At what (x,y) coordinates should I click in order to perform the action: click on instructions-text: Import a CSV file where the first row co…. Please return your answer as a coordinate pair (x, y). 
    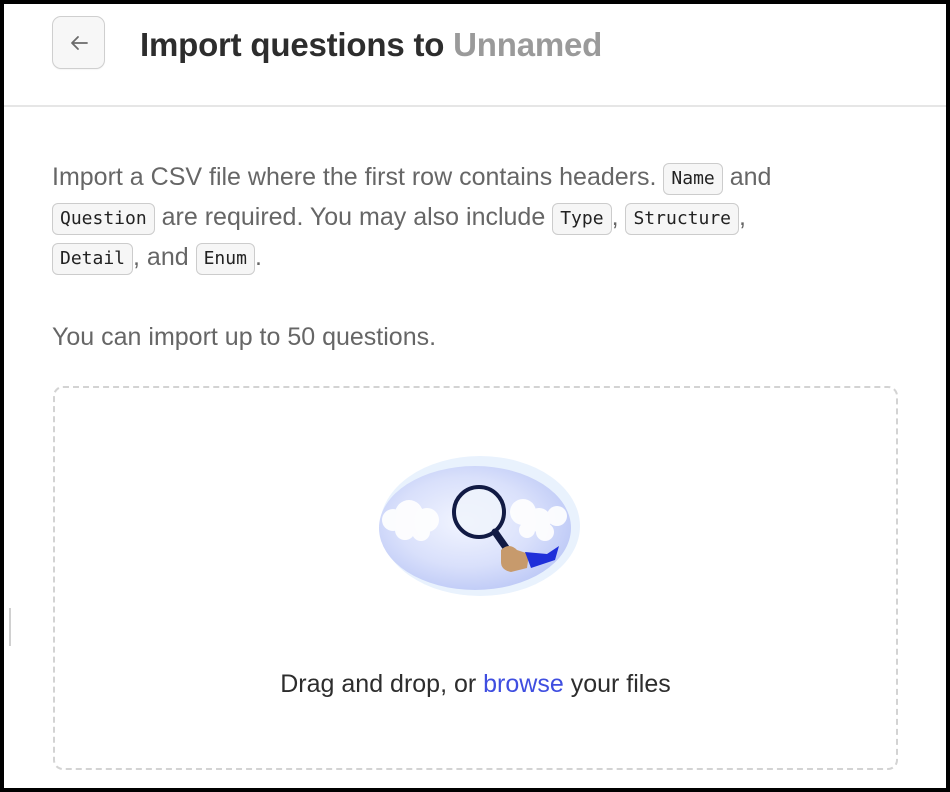
    Looking at the image, I should click on (354, 177).